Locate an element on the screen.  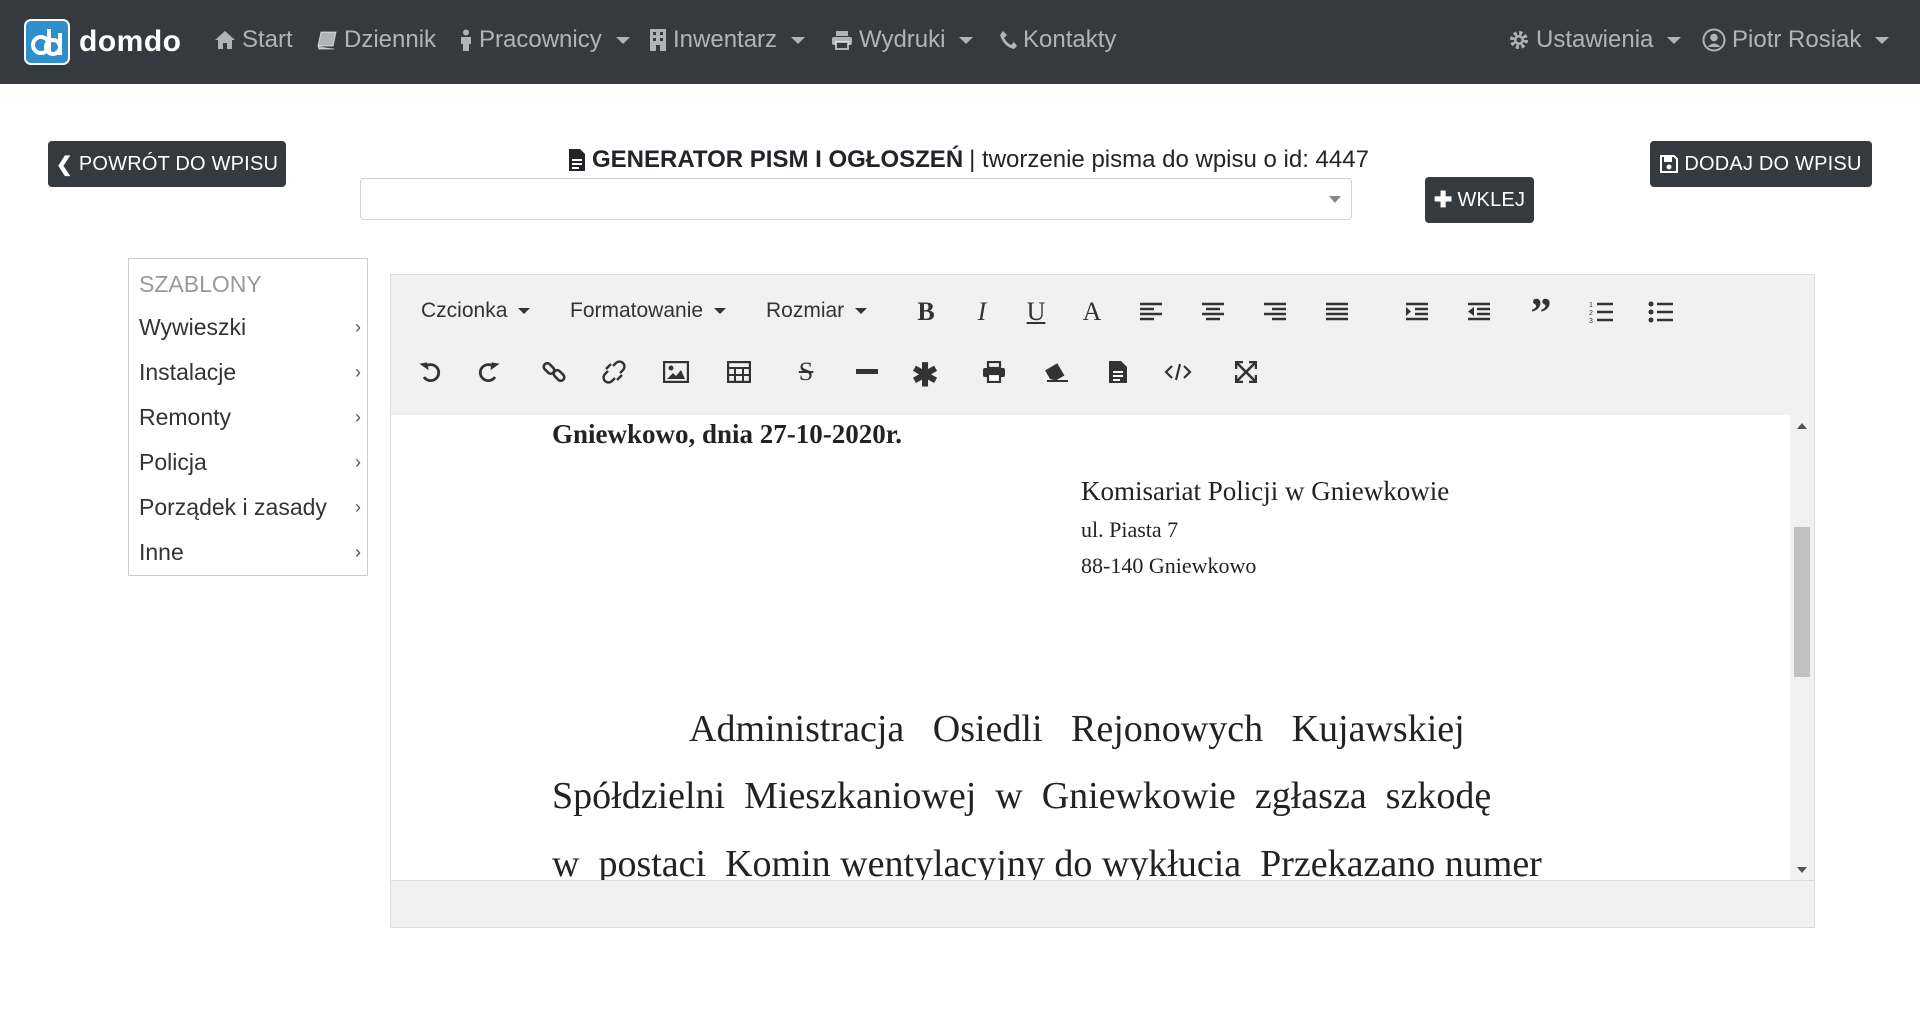
font-dropdown: Czcionka is located at coordinates (476, 311).